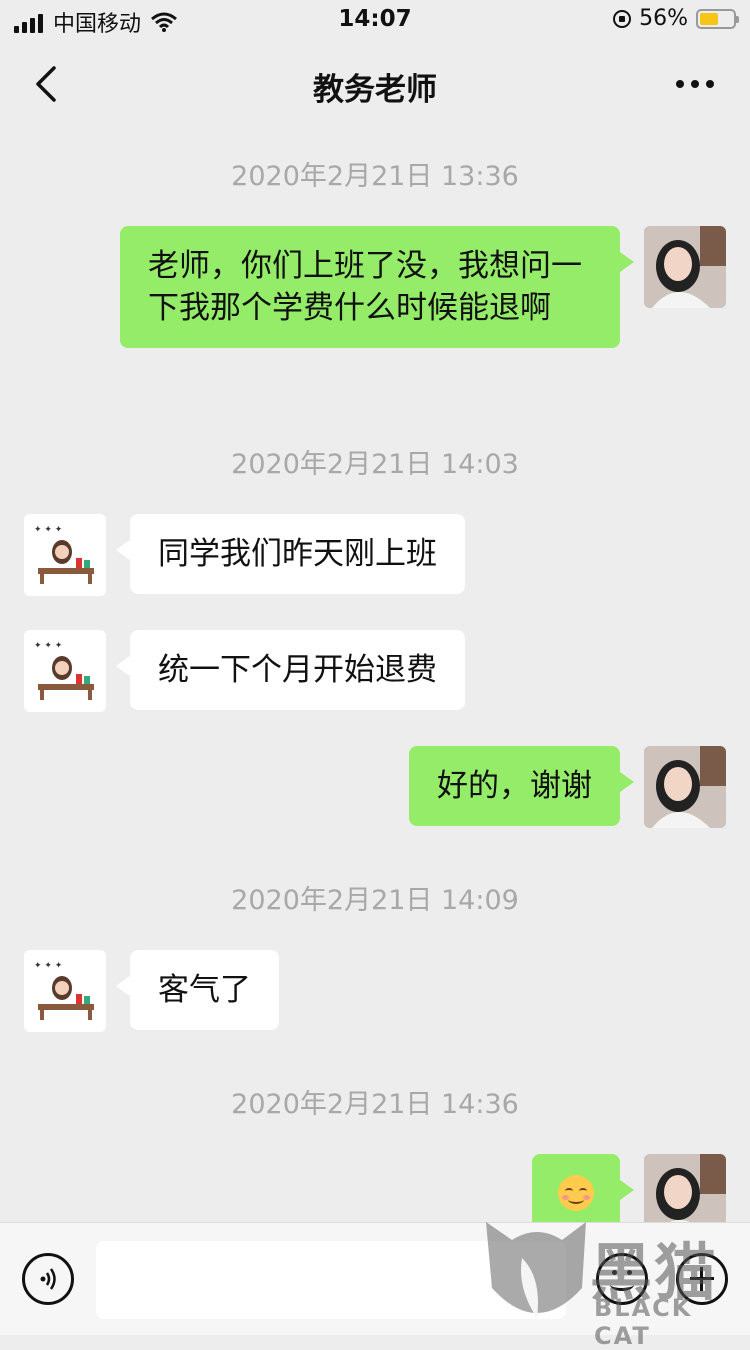 The width and height of the screenshot is (750, 1350). What do you see at coordinates (375, 90) in the screenshot?
I see `chat-title: 教务老师` at bounding box center [375, 90].